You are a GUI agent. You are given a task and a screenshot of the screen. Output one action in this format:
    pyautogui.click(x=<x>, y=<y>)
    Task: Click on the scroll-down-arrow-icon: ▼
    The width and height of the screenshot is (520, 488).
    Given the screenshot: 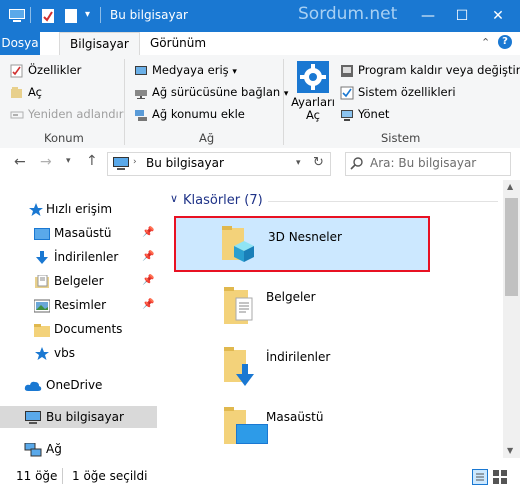 What is the action you would take?
    pyautogui.click(x=510, y=450)
    